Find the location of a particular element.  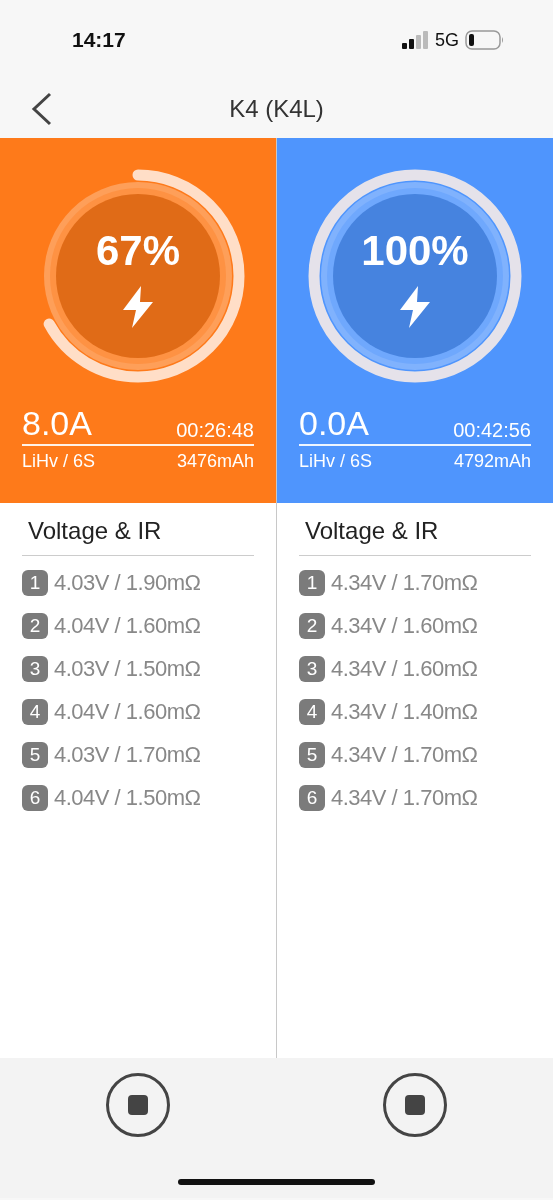

elapsed-time: 00:42:56 is located at coordinates (492, 430).